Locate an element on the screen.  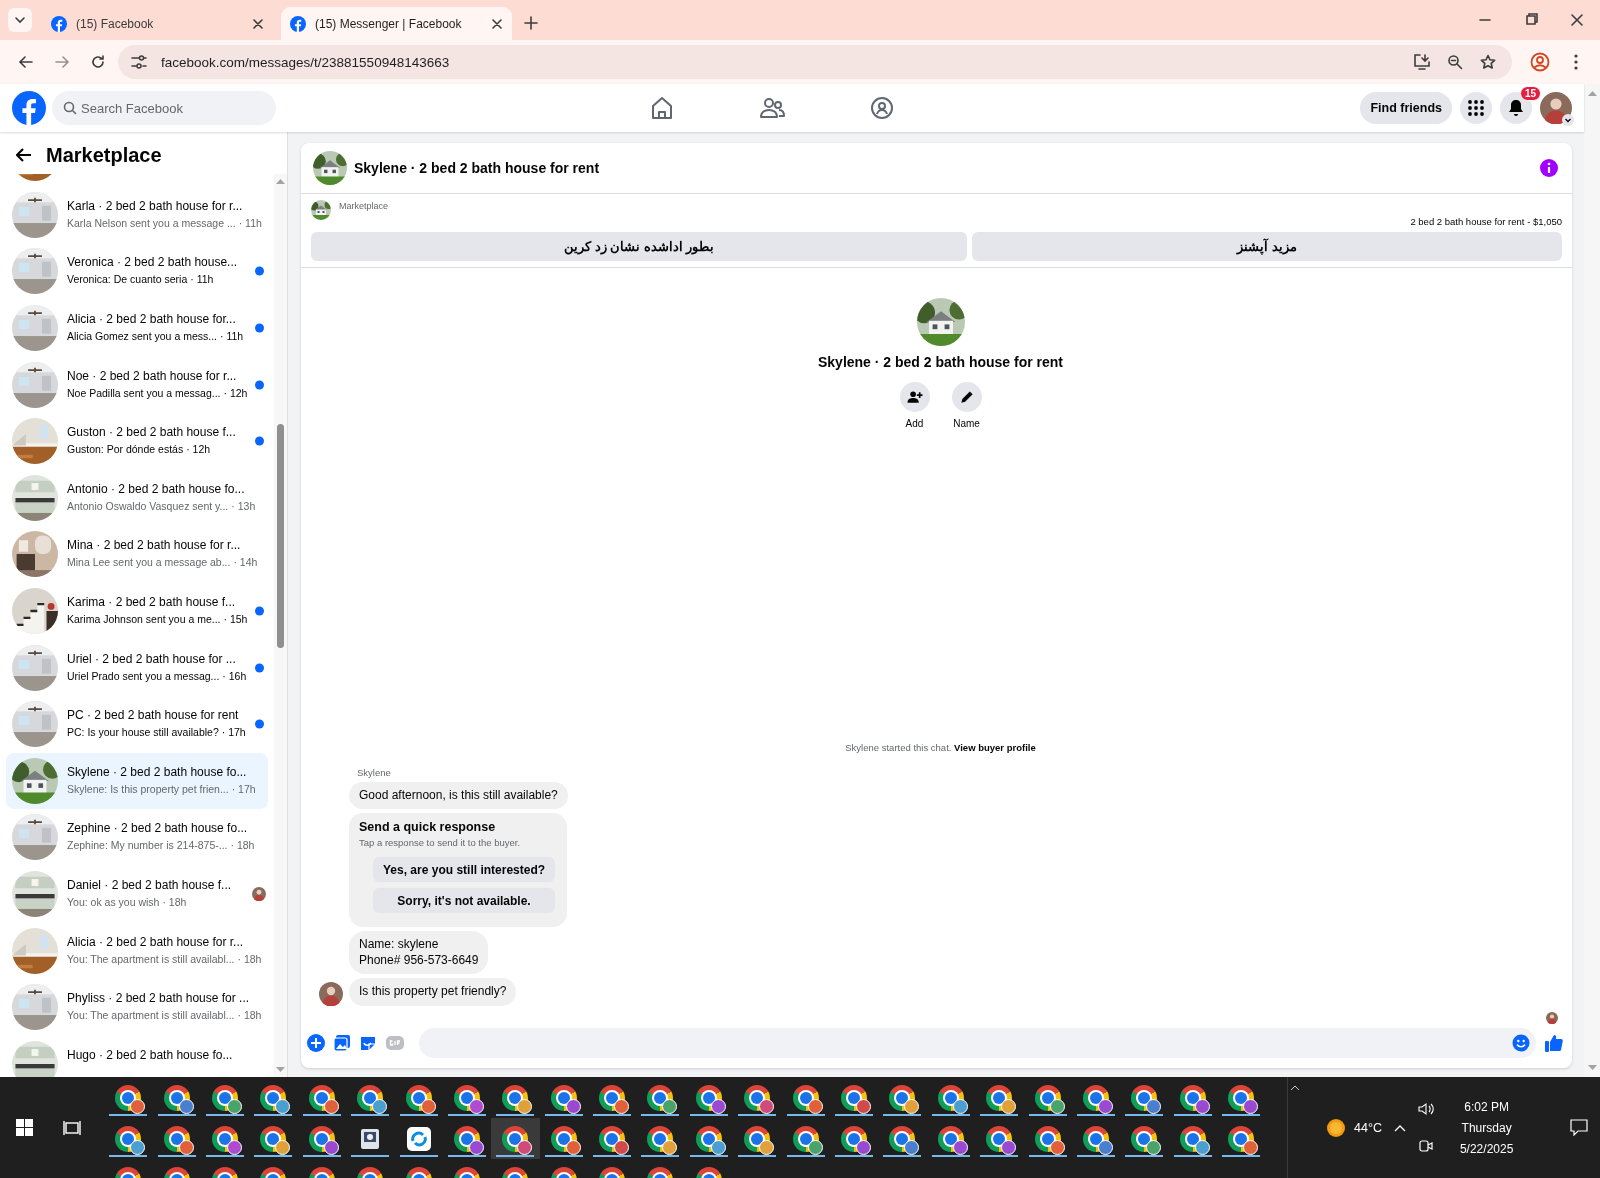
address-bar: facebook.com/messages/t/23881550948143663 is located at coordinates (815, 62).